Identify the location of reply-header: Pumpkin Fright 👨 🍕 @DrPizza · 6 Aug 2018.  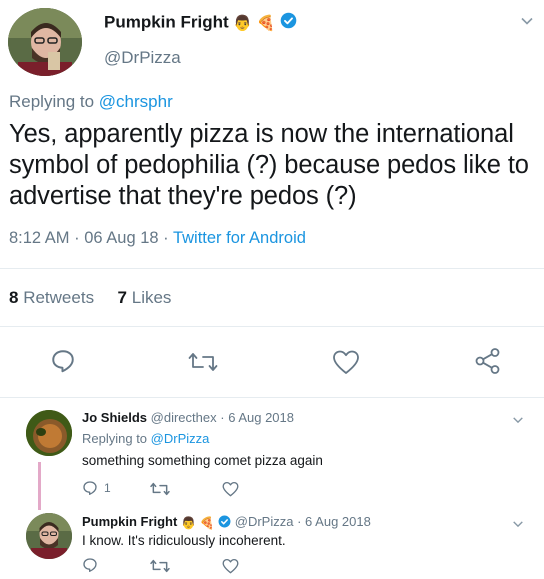
(226, 522).